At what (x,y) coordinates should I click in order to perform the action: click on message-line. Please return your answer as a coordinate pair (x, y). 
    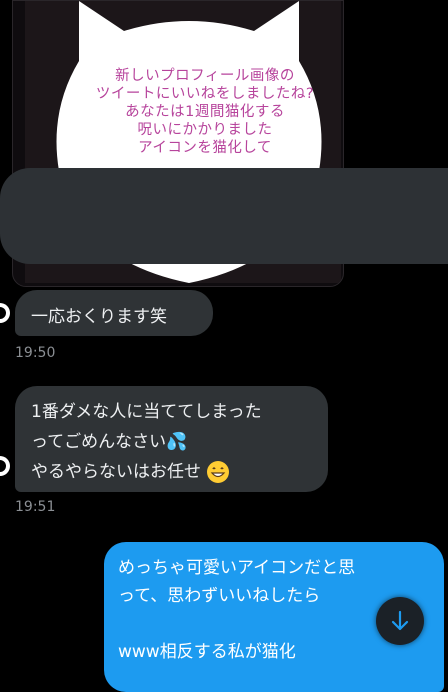
    Looking at the image, I should click on (236, 624).